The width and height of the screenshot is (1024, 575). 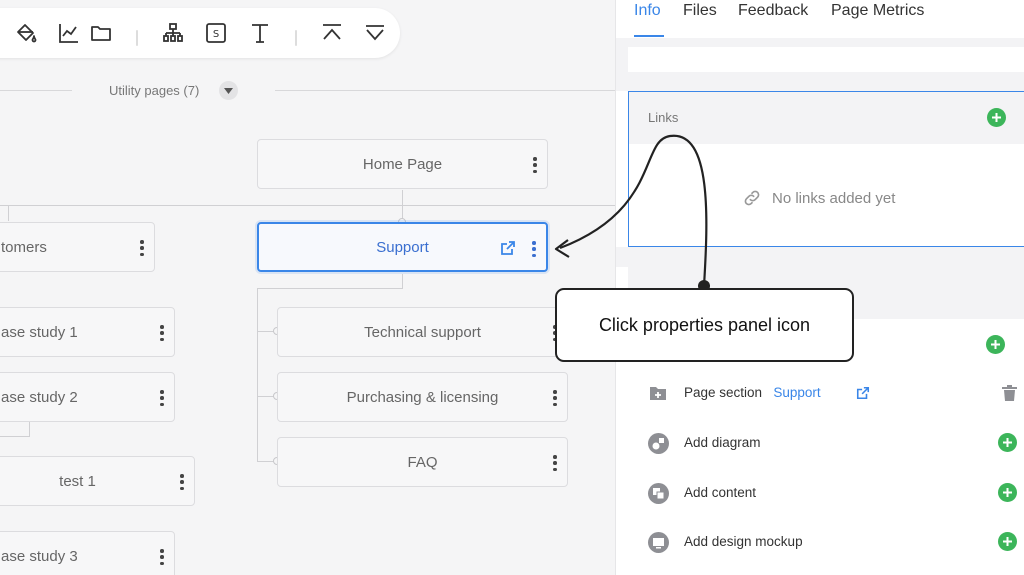 I want to click on add-link-button, so click(x=996, y=117).